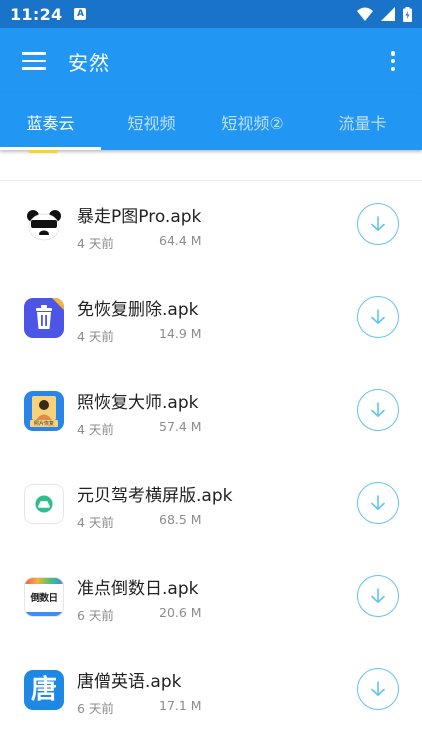 The image size is (422, 750). I want to click on file-name: 照恢复大师.apk, so click(138, 403).